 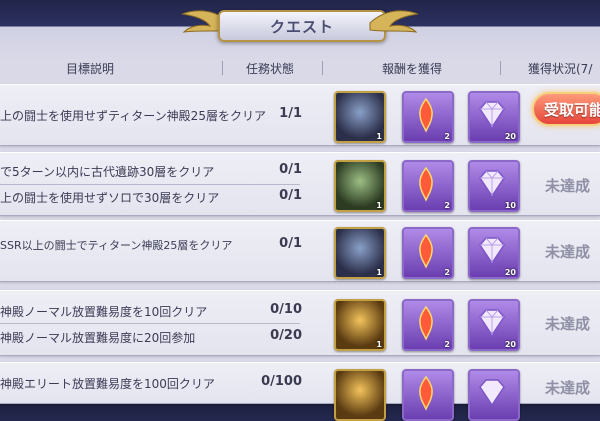 What do you see at coordinates (98, 338) in the screenshot?
I see `quest-description: 神殿ノーマル放置難易度に20回参加` at bounding box center [98, 338].